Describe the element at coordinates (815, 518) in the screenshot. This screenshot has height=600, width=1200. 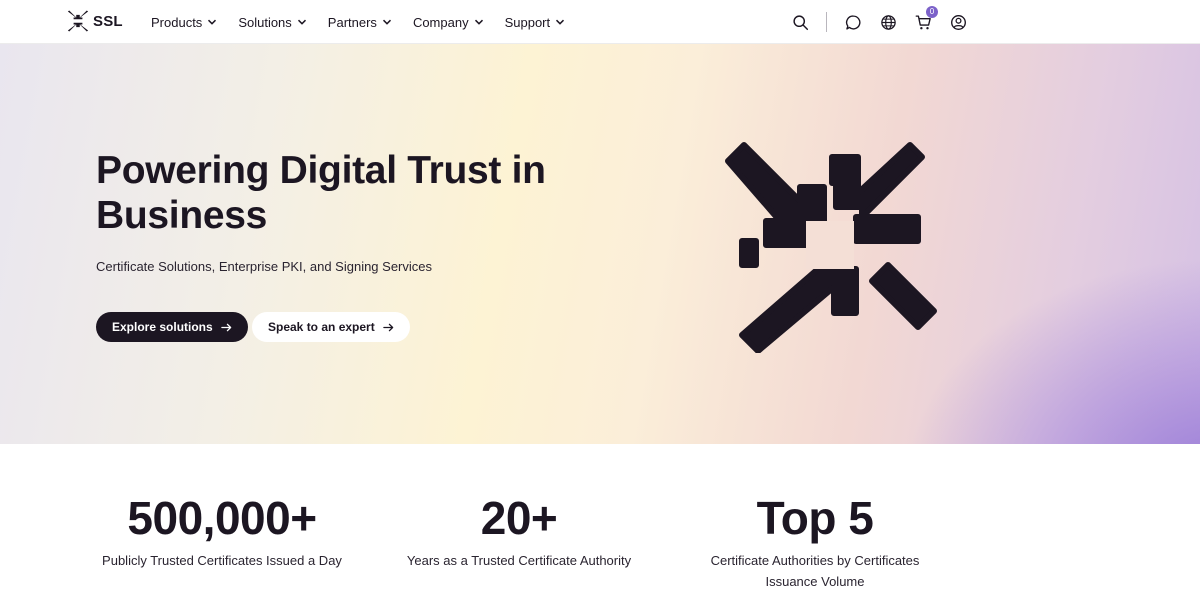
I see `stat-value: Top 5` at that location.